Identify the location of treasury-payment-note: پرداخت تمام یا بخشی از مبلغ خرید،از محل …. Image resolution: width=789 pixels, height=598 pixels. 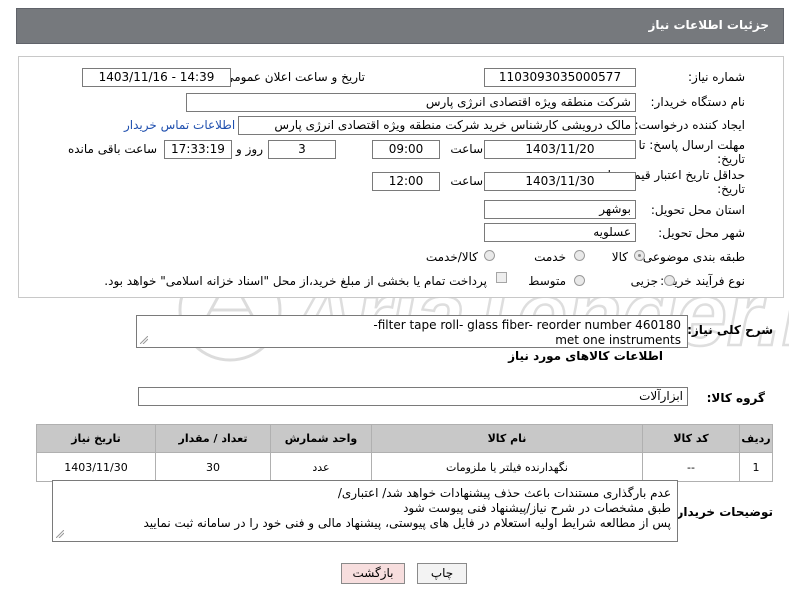
(295, 281).